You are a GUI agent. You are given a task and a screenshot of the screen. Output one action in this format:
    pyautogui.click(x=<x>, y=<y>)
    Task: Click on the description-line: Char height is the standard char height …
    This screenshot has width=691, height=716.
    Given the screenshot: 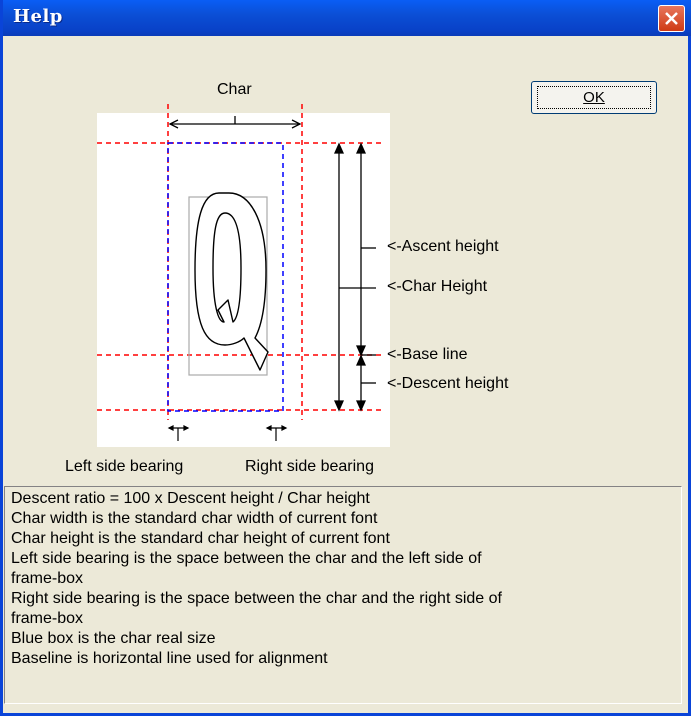 What is the action you would take?
    pyautogui.click(x=200, y=538)
    